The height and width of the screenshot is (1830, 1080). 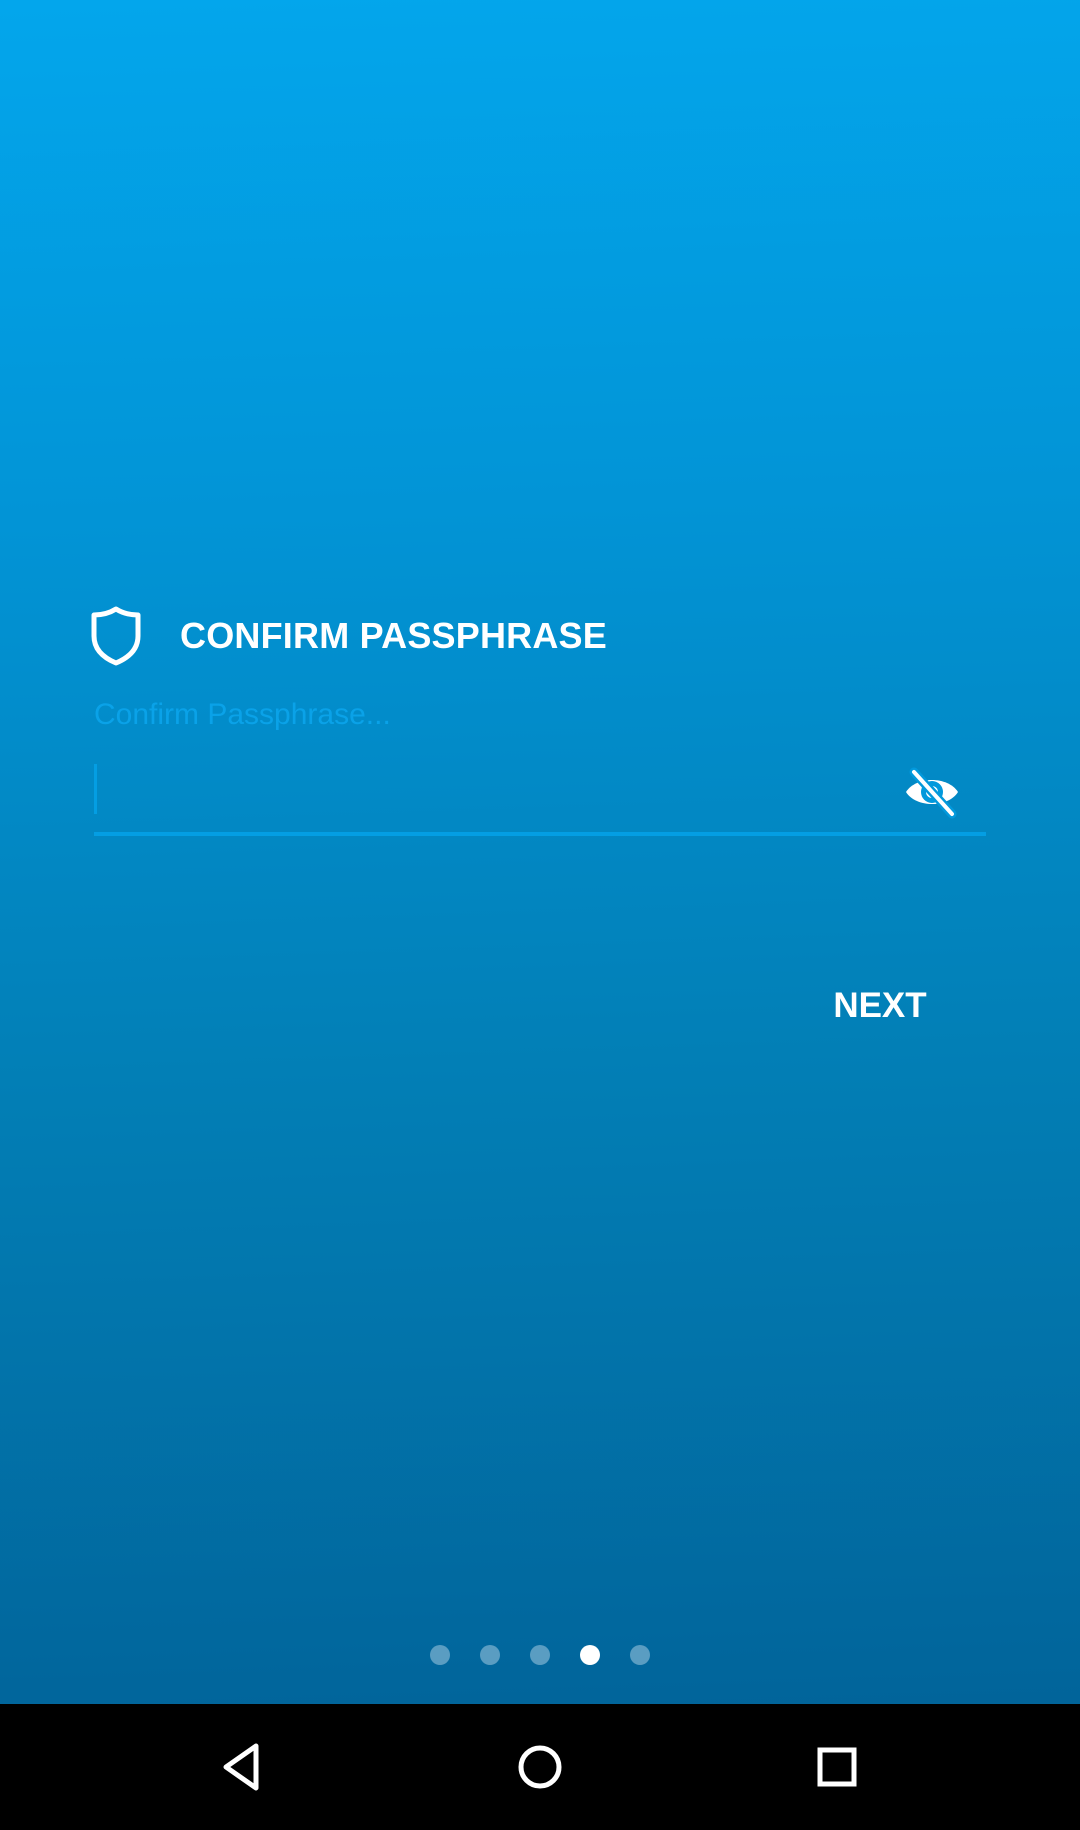 What do you see at coordinates (393, 635) in the screenshot?
I see `page-title: CONFIRM PASSPHRASE` at bounding box center [393, 635].